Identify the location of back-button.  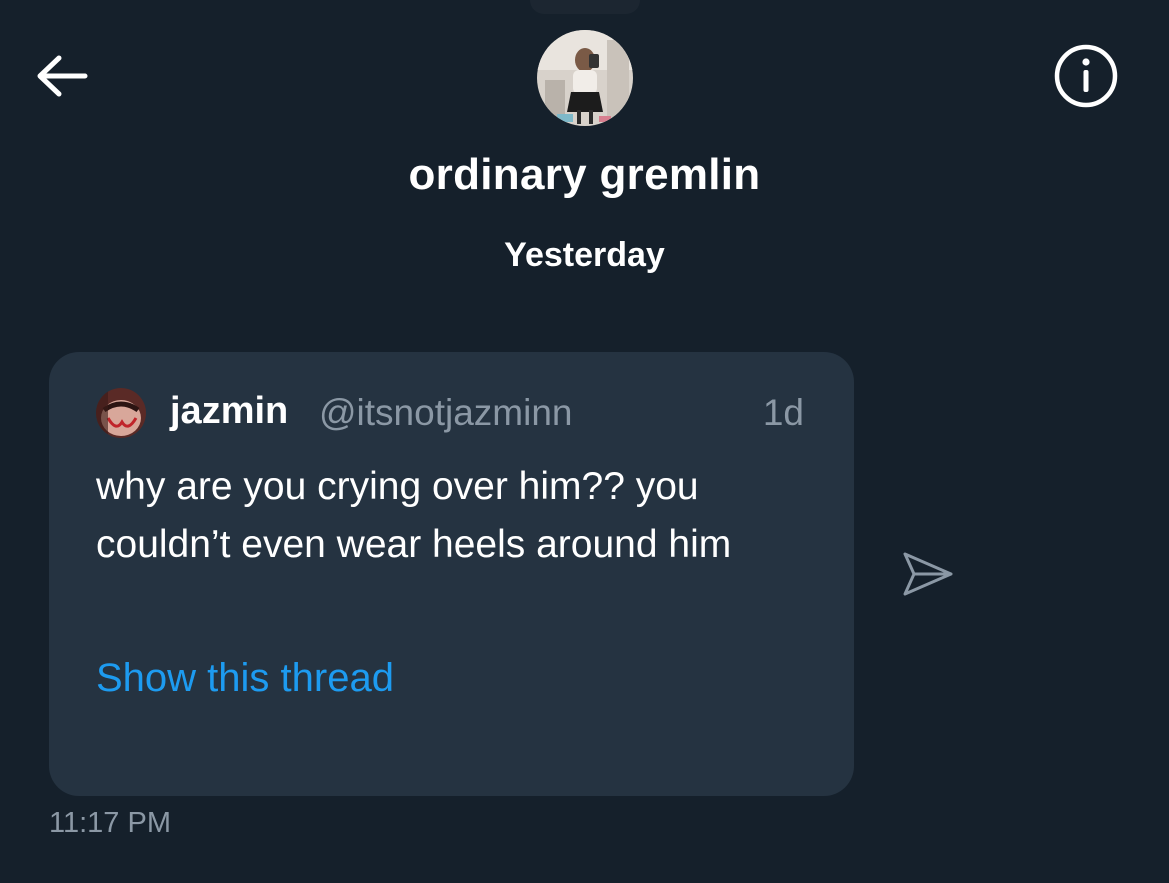
(61, 78).